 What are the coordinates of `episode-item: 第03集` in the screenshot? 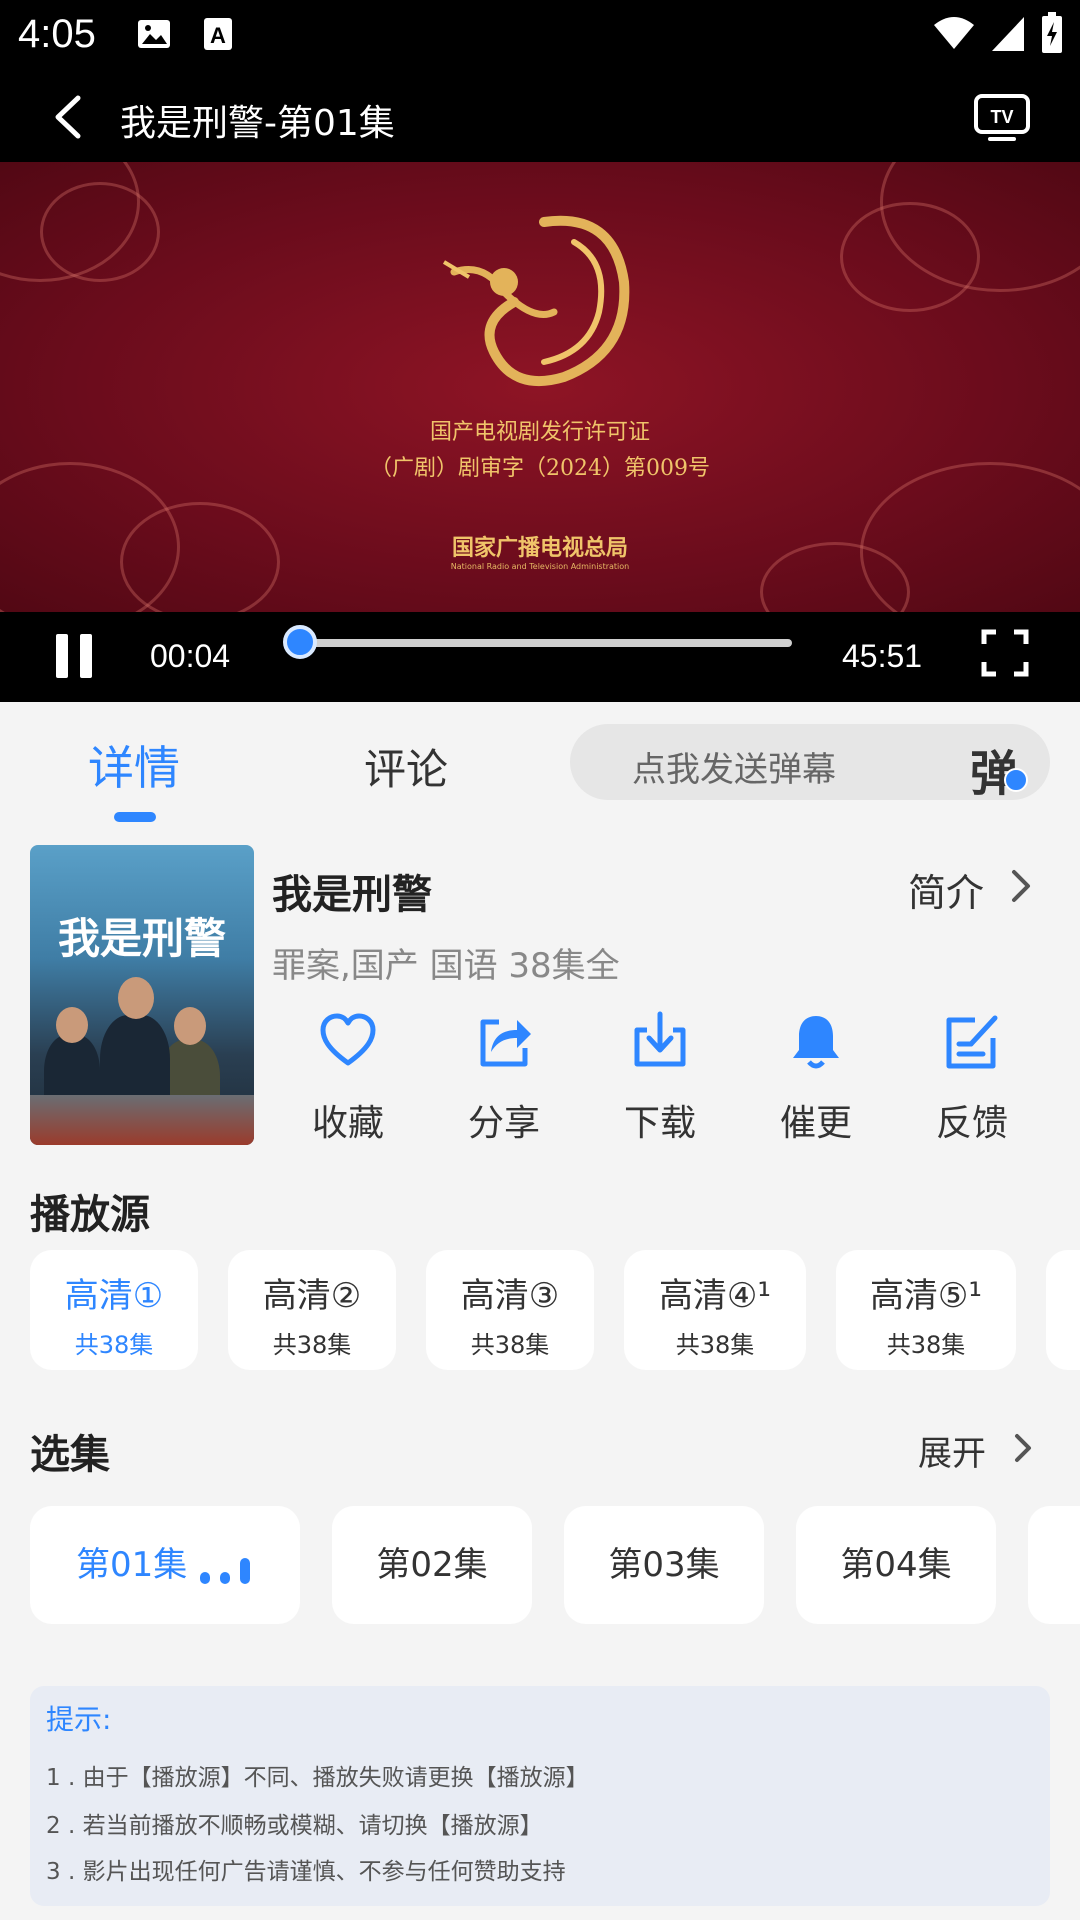 It's located at (664, 1565).